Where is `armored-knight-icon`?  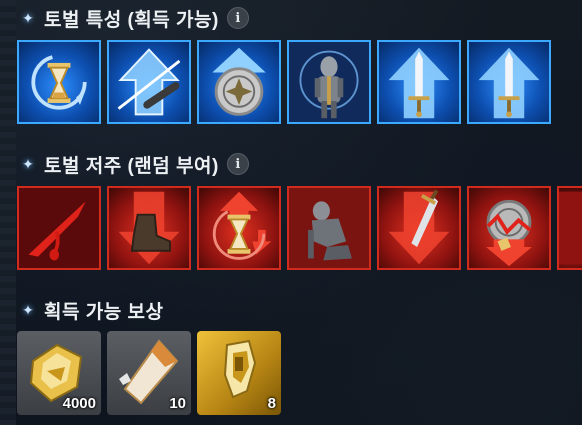
armored-knight-icon is located at coordinates (329, 82).